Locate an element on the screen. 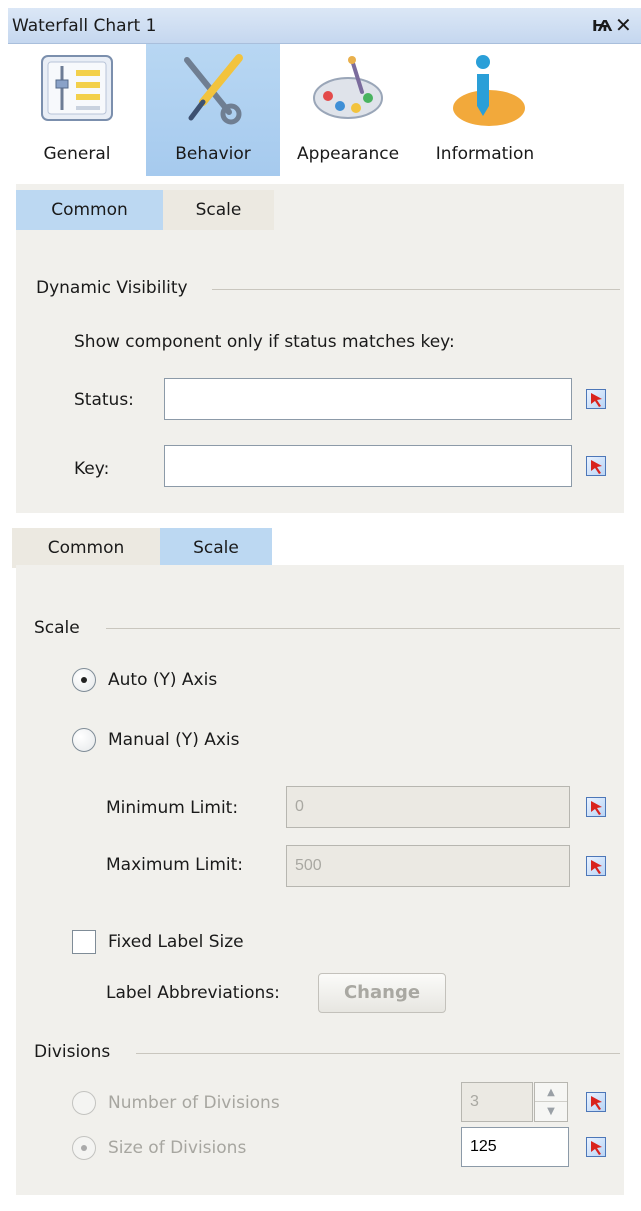 The width and height of the screenshot is (641, 1211). tab-general: General is located at coordinates (77, 110).